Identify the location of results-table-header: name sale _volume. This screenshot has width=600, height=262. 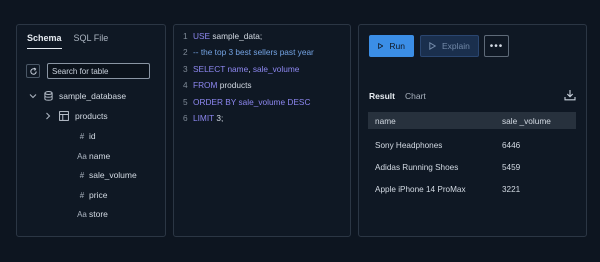
(472, 120).